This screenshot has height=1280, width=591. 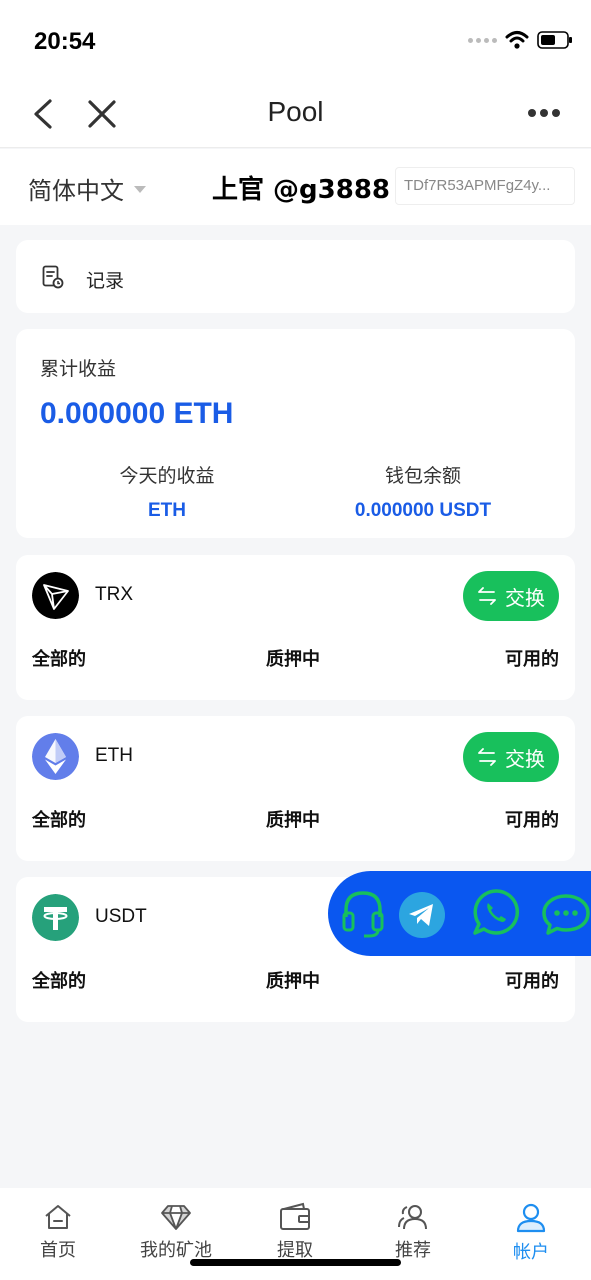 What do you see at coordinates (121, 916) in the screenshot?
I see `coin-name: USDT` at bounding box center [121, 916].